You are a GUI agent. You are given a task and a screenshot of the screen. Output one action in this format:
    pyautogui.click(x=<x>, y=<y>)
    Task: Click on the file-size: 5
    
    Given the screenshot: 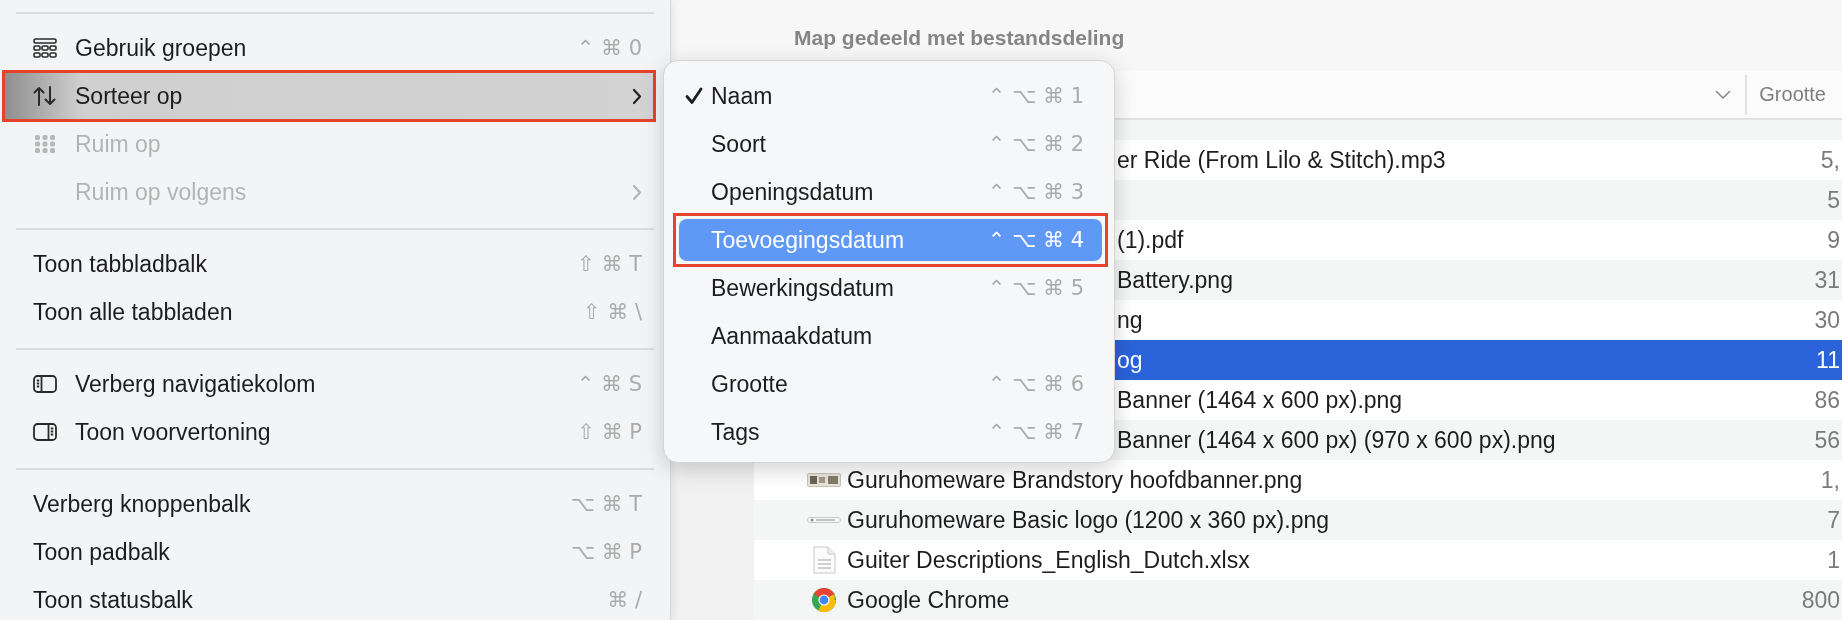 What is the action you would take?
    pyautogui.click(x=1834, y=200)
    